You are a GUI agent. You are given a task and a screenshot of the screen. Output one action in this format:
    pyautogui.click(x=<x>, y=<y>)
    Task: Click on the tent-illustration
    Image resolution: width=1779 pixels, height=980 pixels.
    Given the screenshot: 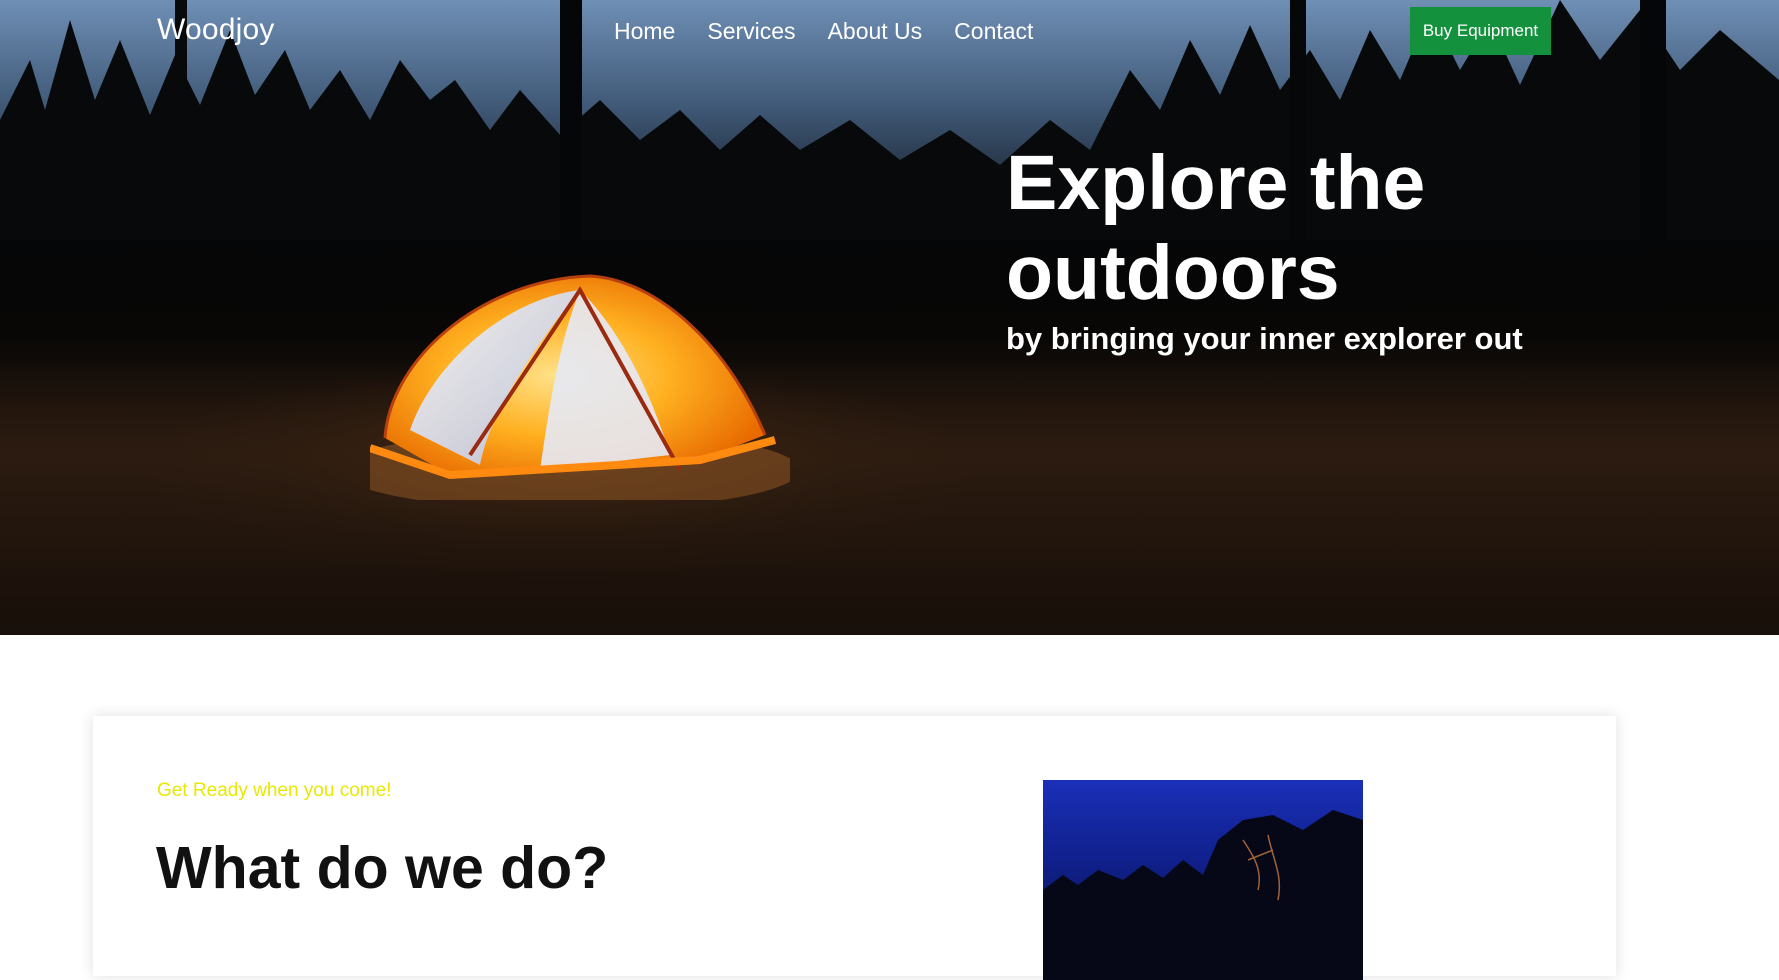 What is the action you would take?
    pyautogui.click(x=580, y=387)
    